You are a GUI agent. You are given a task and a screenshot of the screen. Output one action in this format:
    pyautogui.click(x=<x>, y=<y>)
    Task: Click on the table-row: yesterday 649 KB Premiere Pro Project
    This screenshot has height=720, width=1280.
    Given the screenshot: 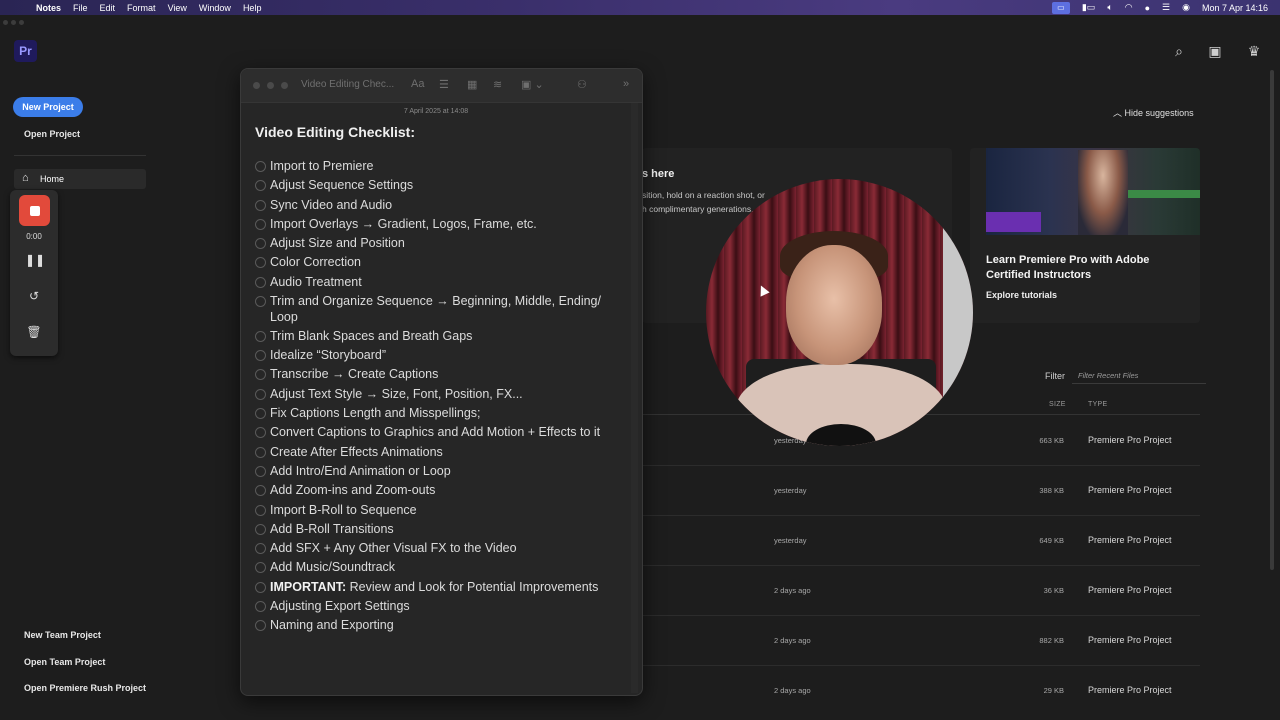 What is the action you would take?
    pyautogui.click(x=921, y=540)
    